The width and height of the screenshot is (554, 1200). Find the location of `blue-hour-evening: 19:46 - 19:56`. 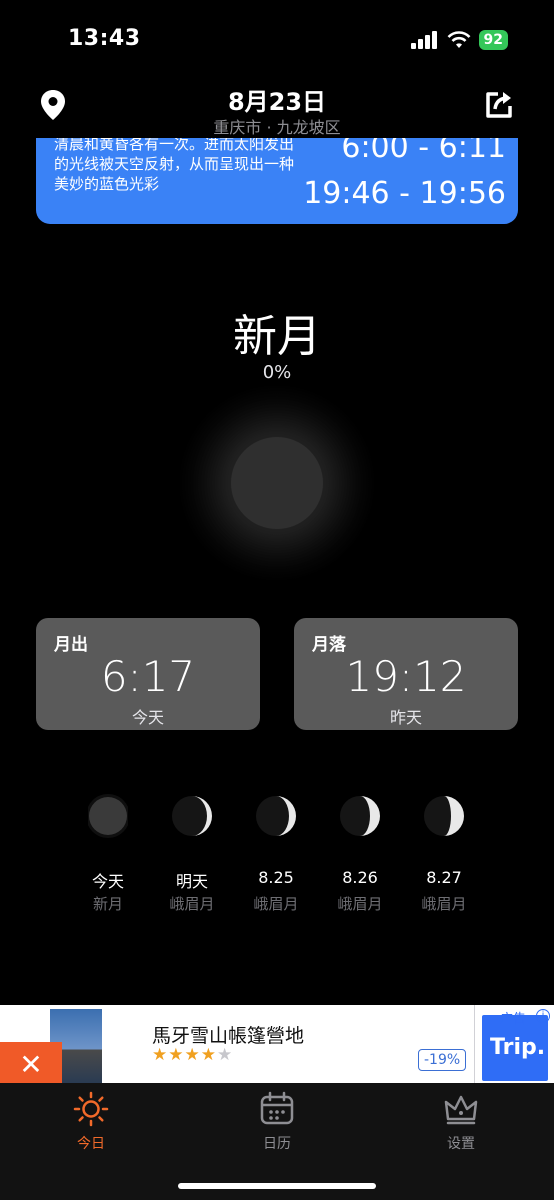

blue-hour-evening: 19:46 - 19:56 is located at coordinates (404, 193).